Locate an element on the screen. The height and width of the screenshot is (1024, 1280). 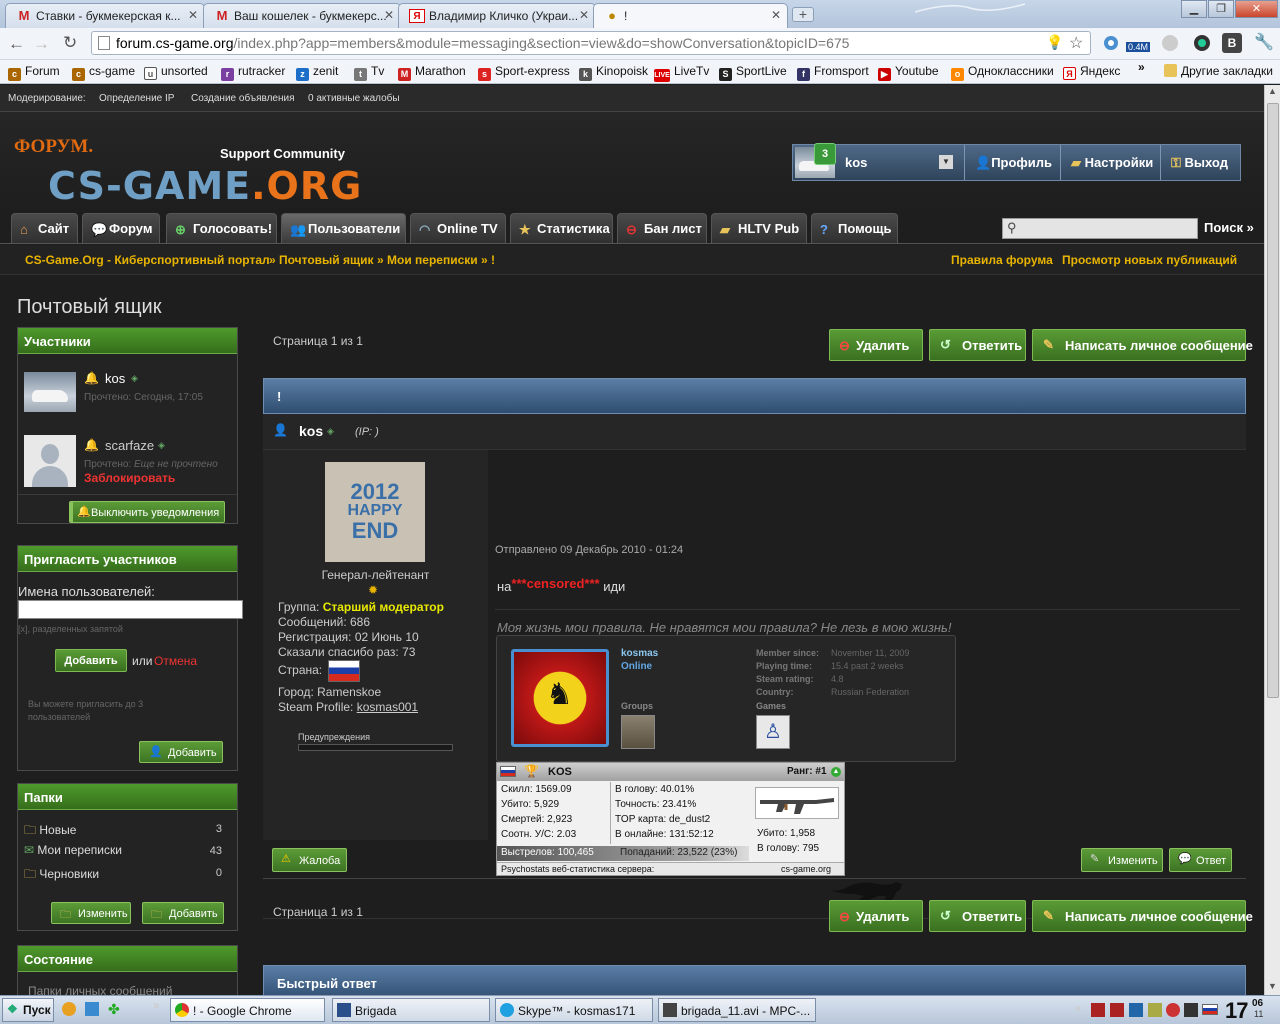
bookmark: LIVE LiveTv is located at coordinates (681, 73).